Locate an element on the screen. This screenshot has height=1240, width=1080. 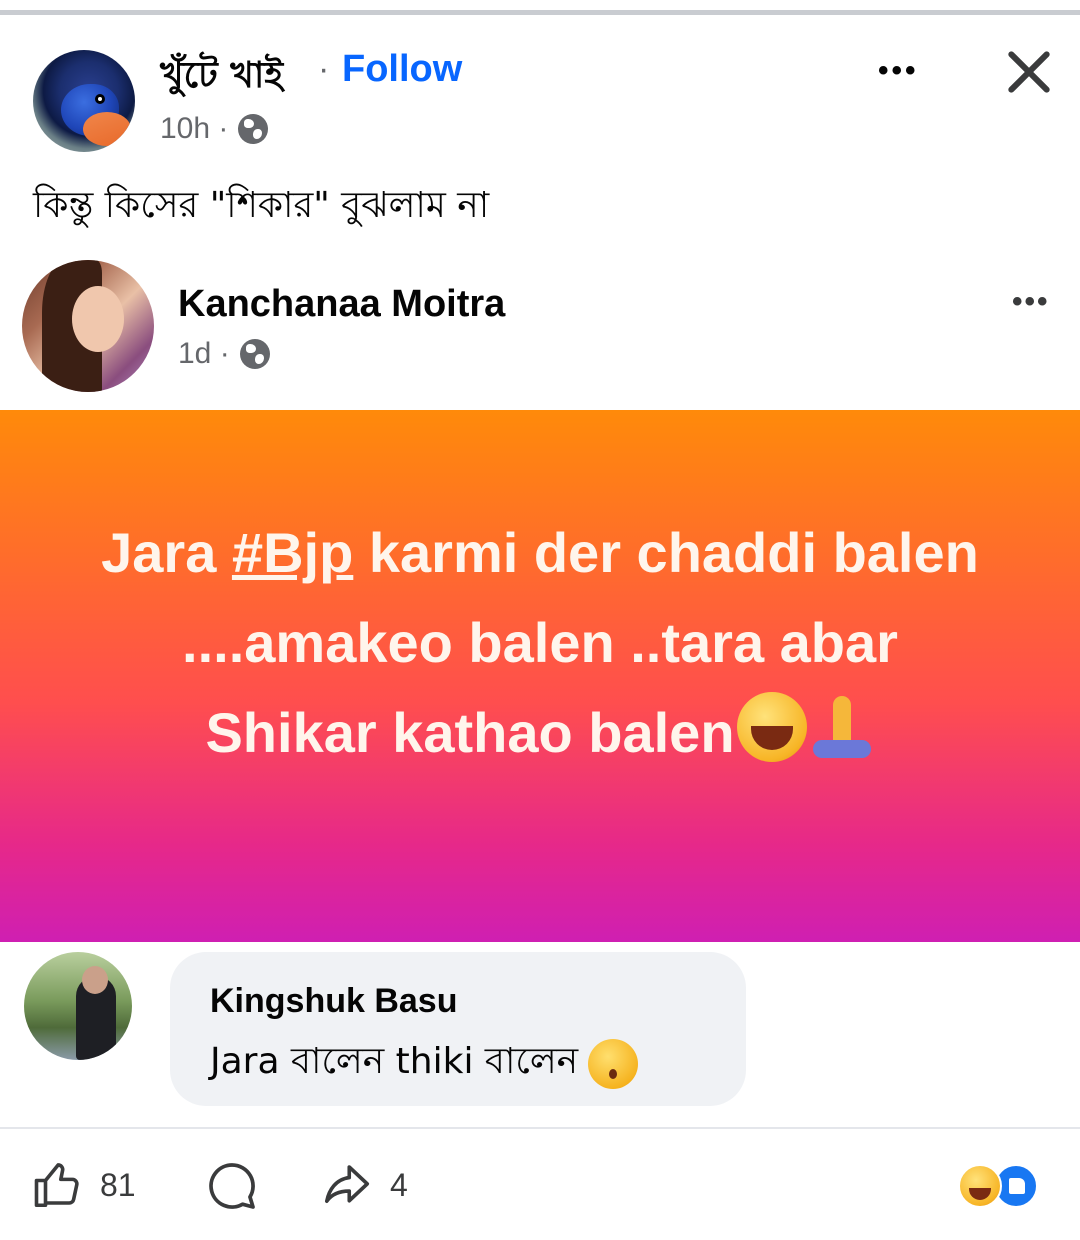
shared-post-meta: 1d · is located at coordinates (224, 354).